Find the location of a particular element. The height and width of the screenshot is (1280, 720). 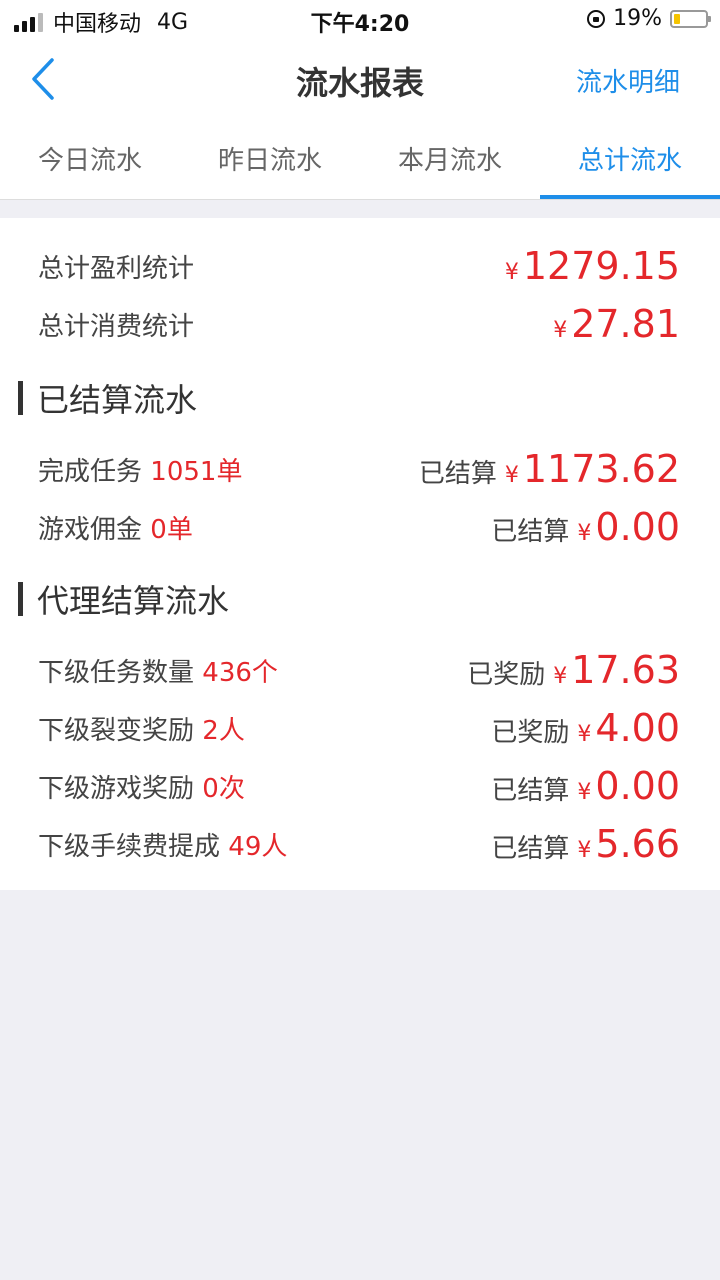

tab-bar: 今日流水 昨日流水 本月流水 总计流水 is located at coordinates (360, 161).